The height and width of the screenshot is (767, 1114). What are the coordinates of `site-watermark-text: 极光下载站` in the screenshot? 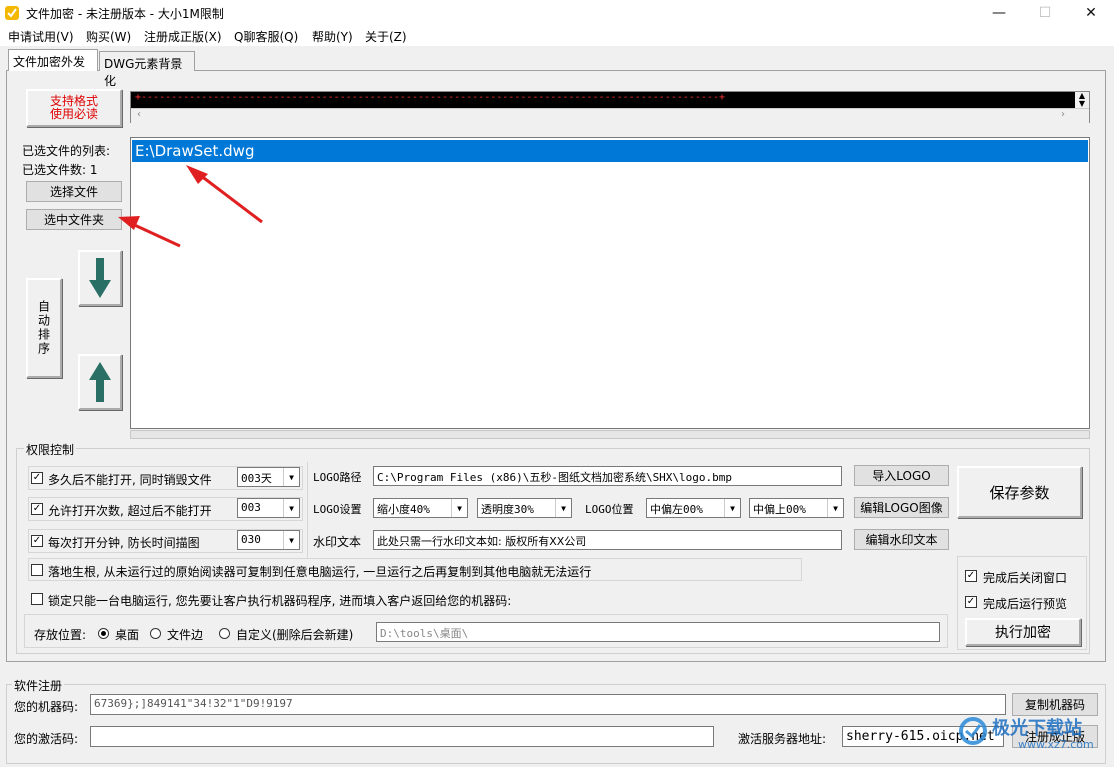 It's located at (1037, 728).